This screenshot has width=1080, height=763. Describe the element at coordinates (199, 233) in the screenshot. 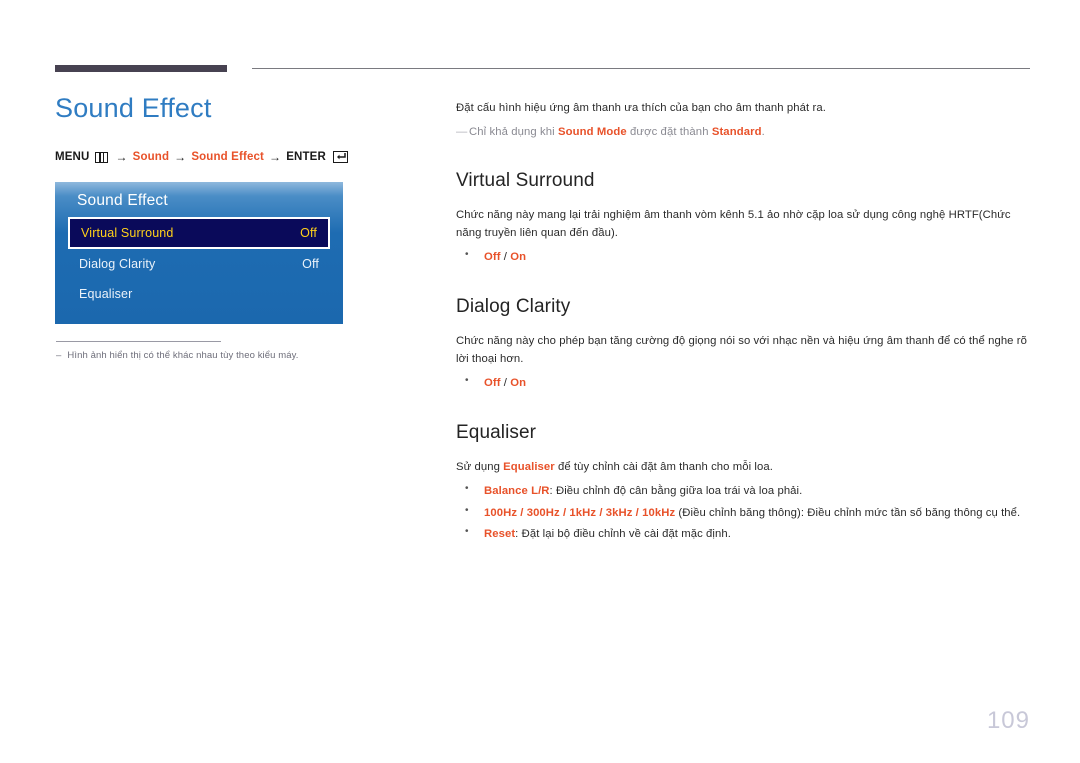

I see `osd-row-virtual-surround: Virtual Surround Off` at that location.